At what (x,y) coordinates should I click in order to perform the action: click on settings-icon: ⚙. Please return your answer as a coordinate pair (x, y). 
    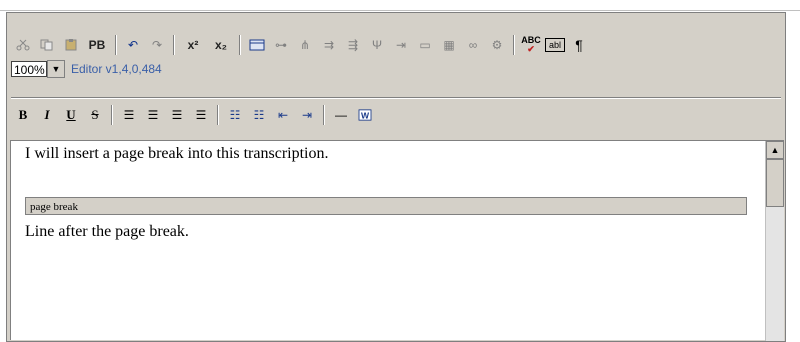
    Looking at the image, I should click on (497, 45).